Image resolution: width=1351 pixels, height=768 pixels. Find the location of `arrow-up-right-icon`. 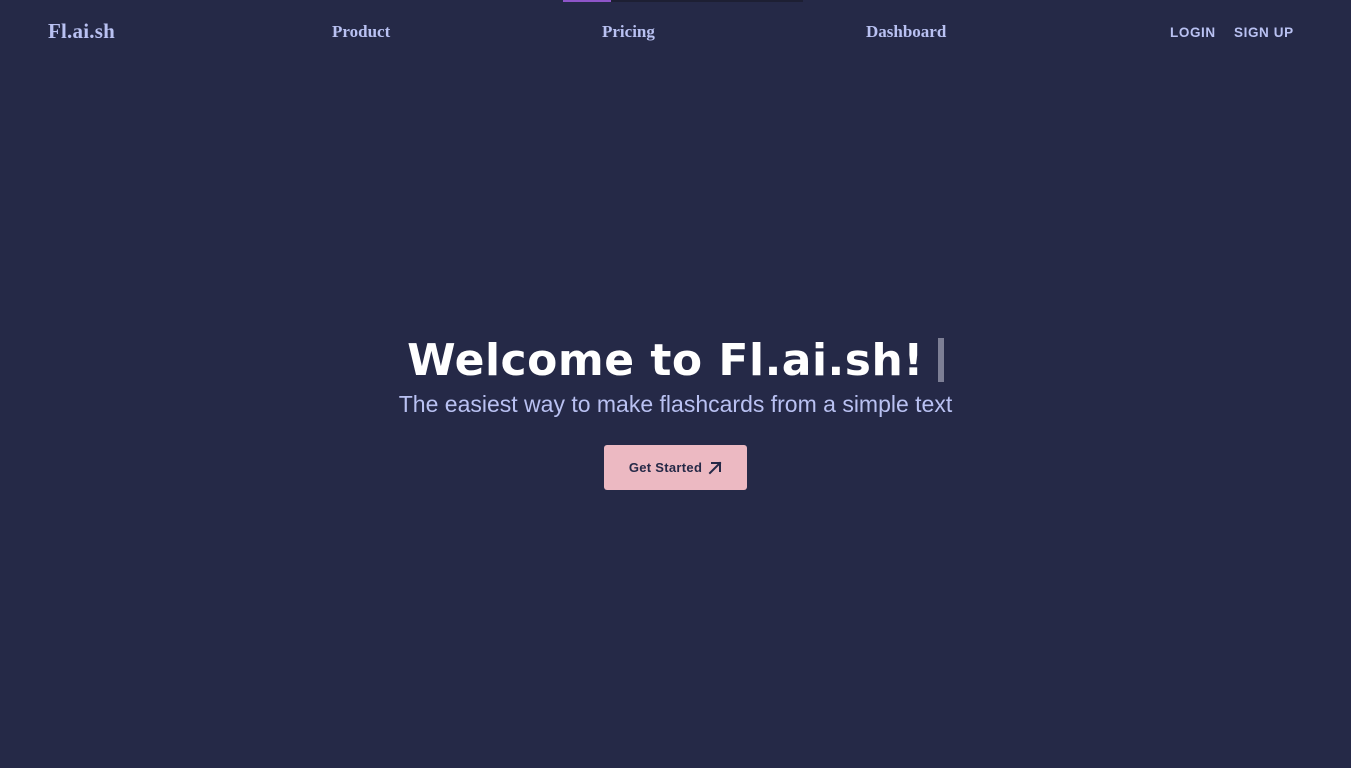

arrow-up-right-icon is located at coordinates (715, 467).